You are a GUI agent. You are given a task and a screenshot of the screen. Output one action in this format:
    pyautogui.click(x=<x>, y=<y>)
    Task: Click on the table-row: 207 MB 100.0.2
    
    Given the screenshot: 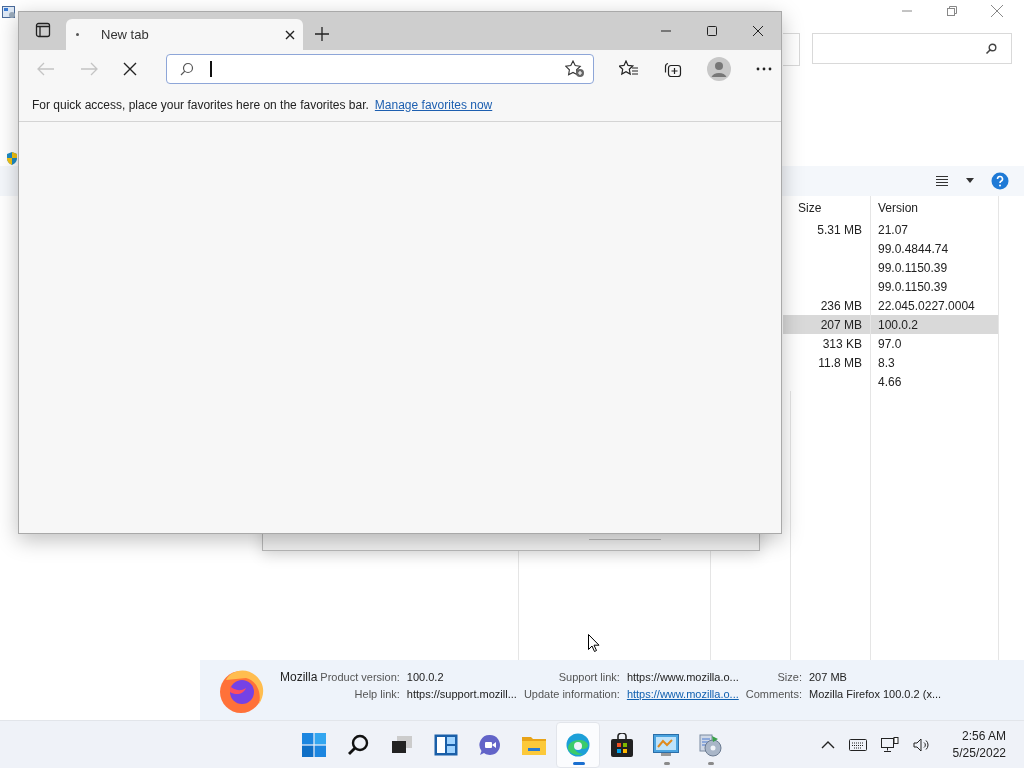 What is the action you would take?
    pyautogui.click(x=891, y=324)
    